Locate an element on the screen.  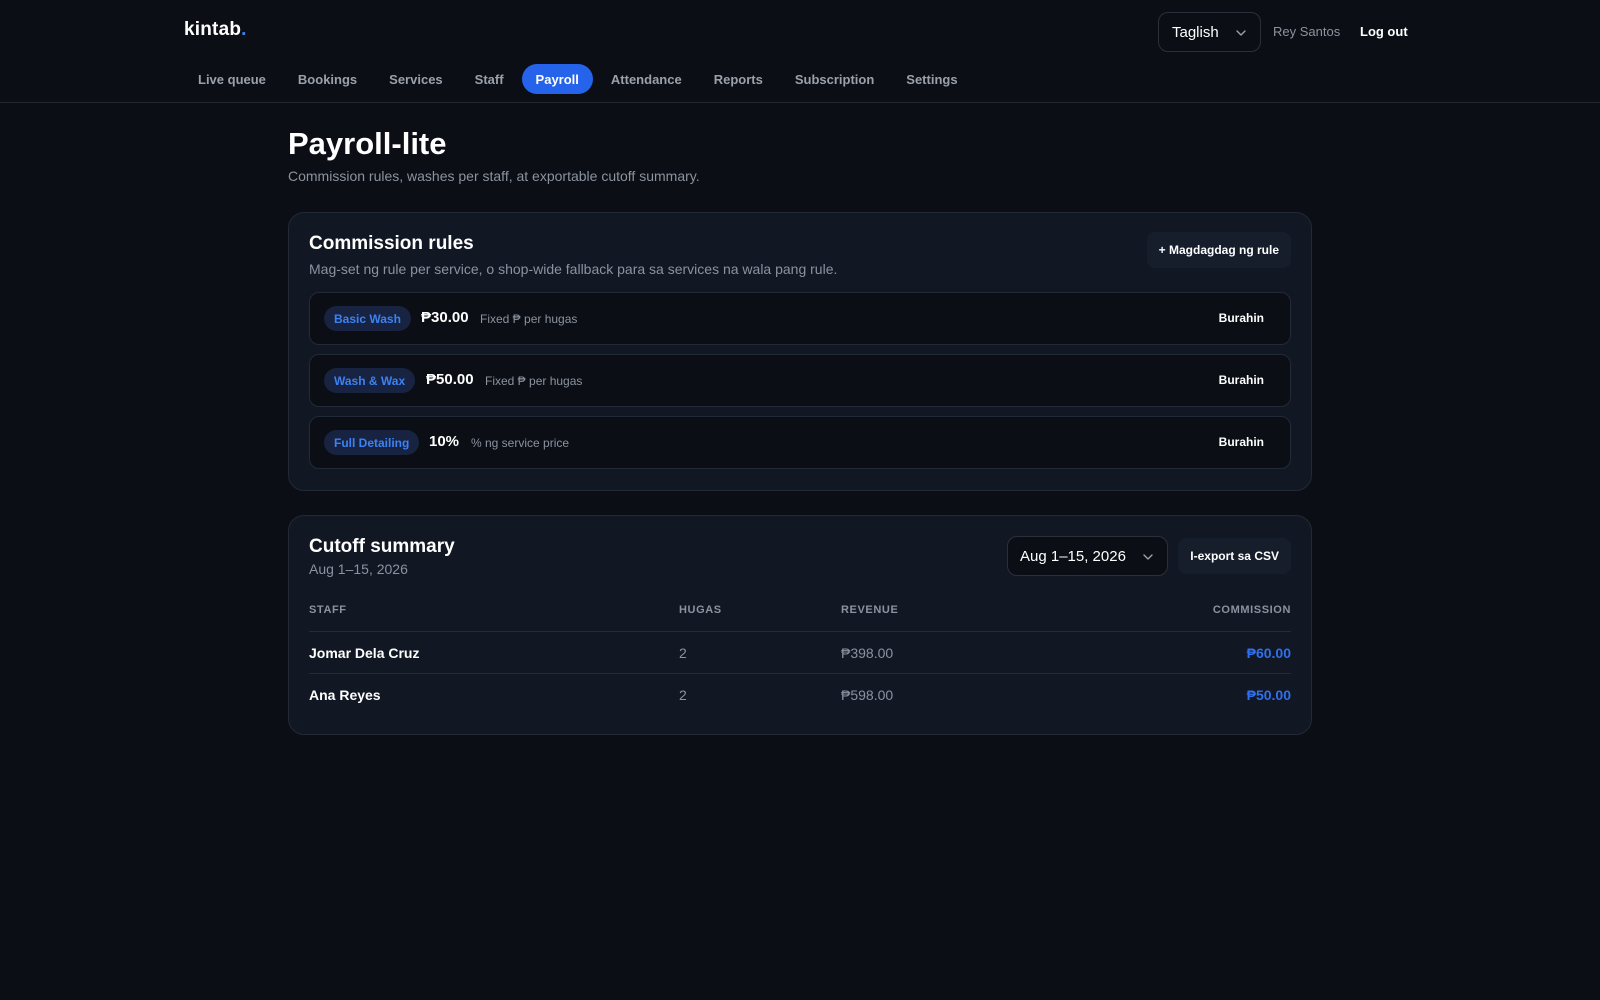
column-header-revenue: REVENUE is located at coordinates (870, 610).